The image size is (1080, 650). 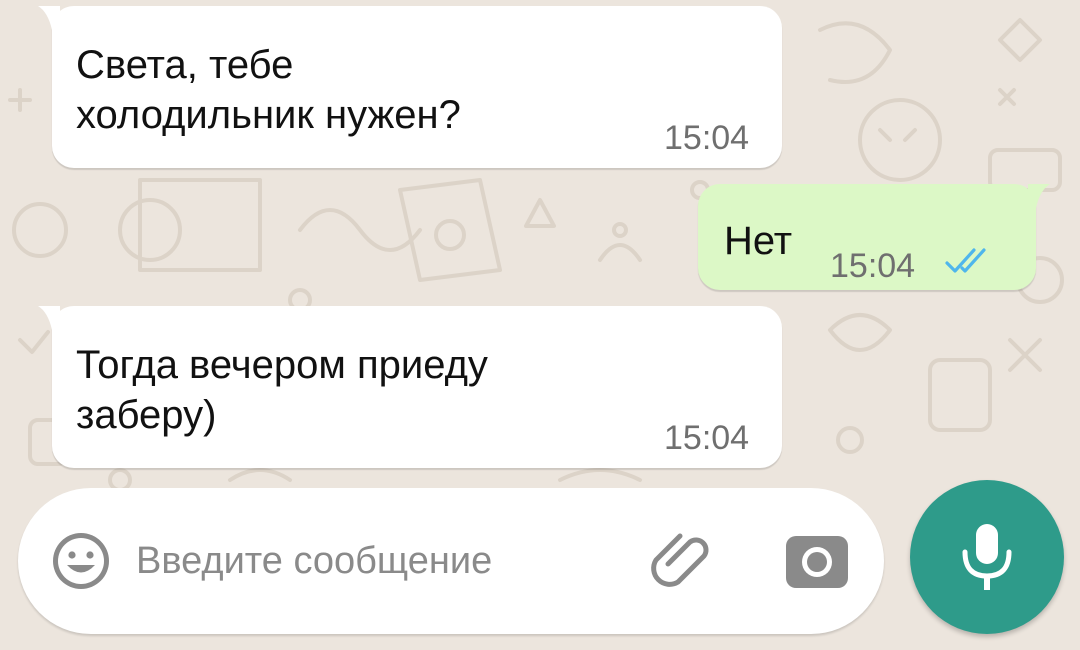 I want to click on message-text: Света, тебе холодильник нужен?, so click(x=268, y=90).